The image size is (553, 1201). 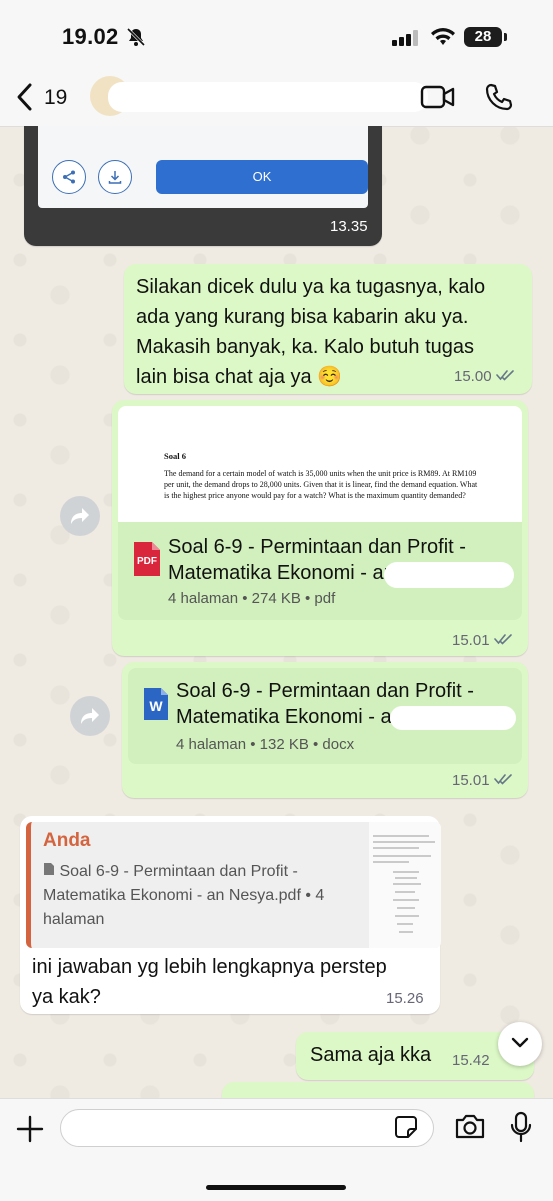 I want to click on message-line: Silakan dicek dulu ya ka tugasnya, kalo, so click(x=311, y=287).